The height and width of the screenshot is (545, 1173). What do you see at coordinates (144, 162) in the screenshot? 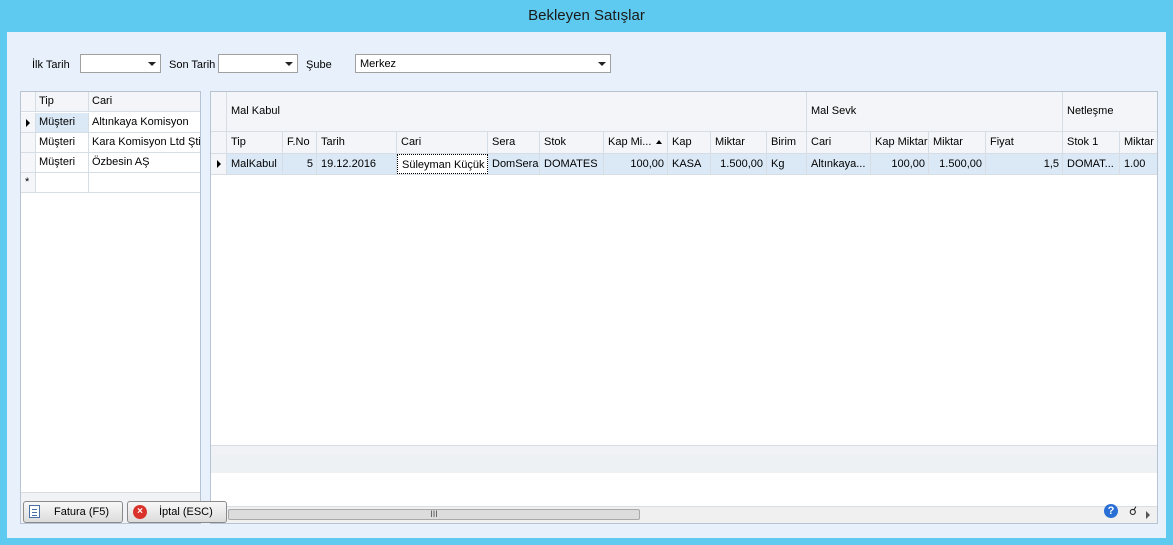
I see `cell-cari: Özbesin AŞ` at bounding box center [144, 162].